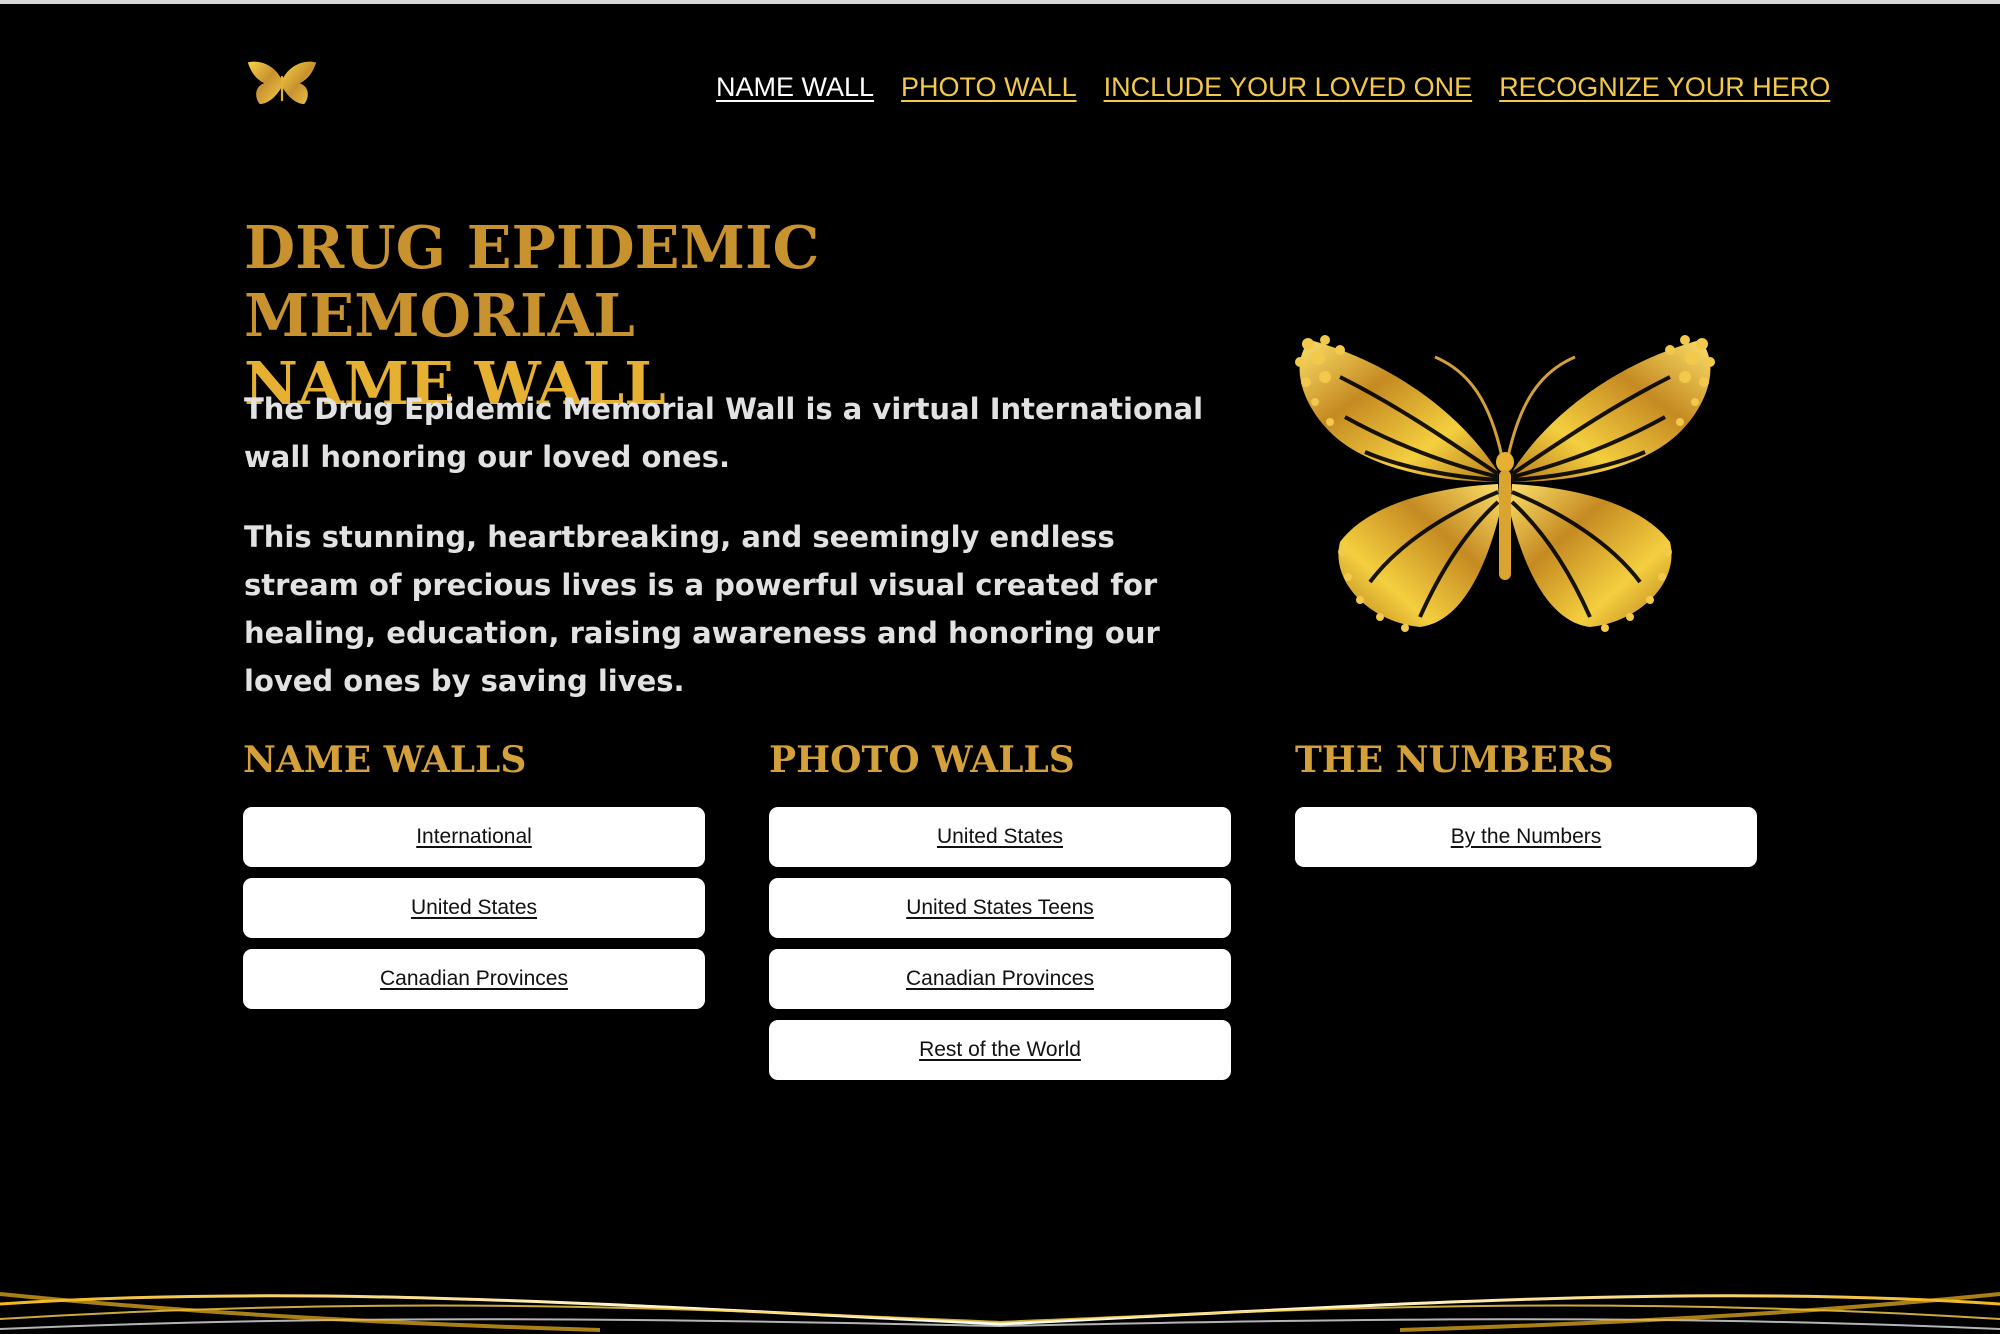 This screenshot has width=2000, height=1334. Describe the element at coordinates (1664, 87) in the screenshot. I see `nav-recognize-hero-link: RECOGNIZE YOUR HERO` at that location.